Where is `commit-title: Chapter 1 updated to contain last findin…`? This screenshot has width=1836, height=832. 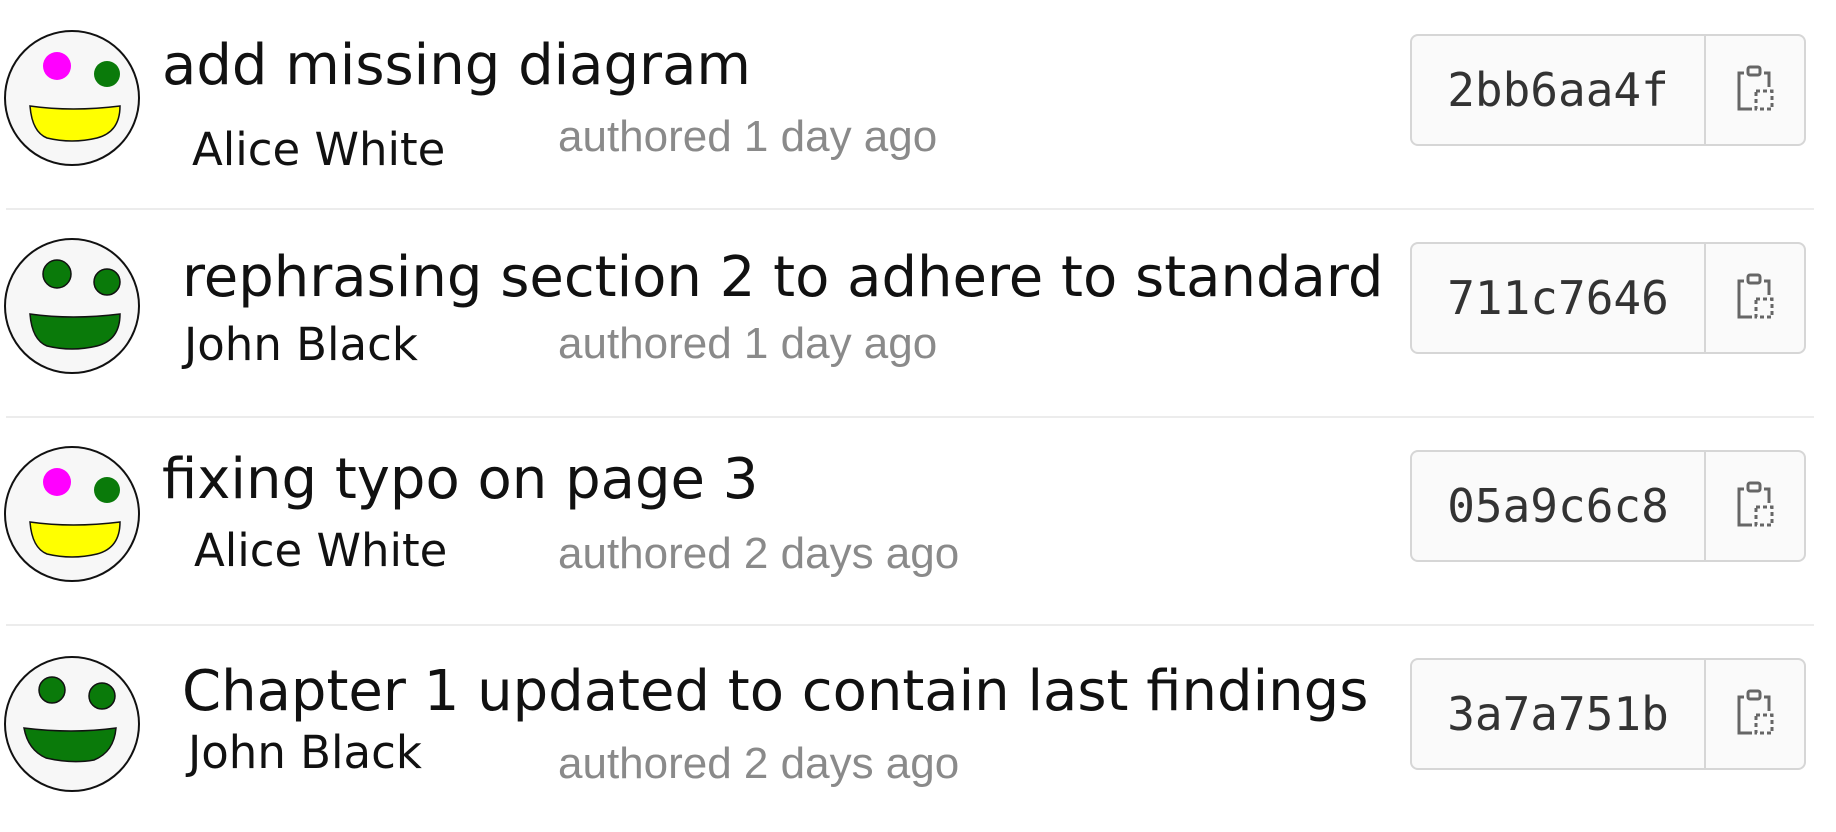 commit-title: Chapter 1 updated to contain last findin… is located at coordinates (775, 692).